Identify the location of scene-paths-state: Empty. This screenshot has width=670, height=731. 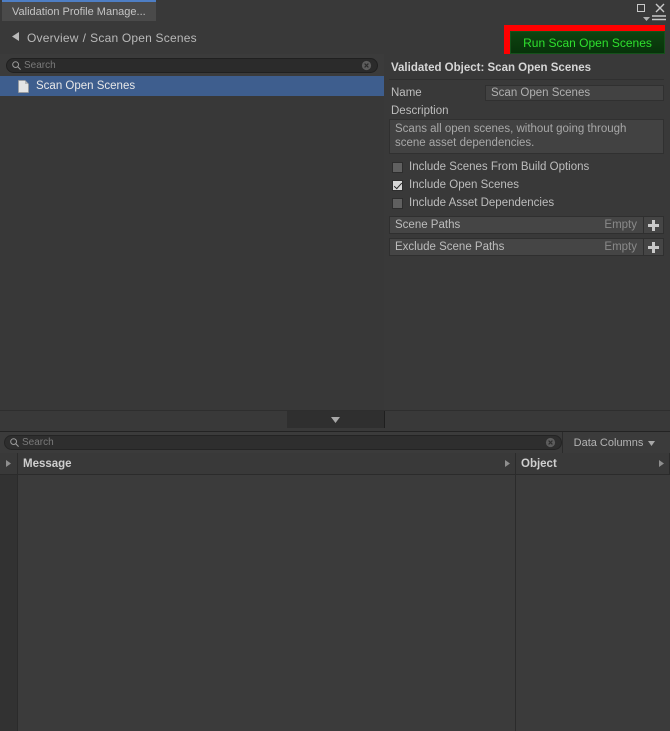
(620, 225).